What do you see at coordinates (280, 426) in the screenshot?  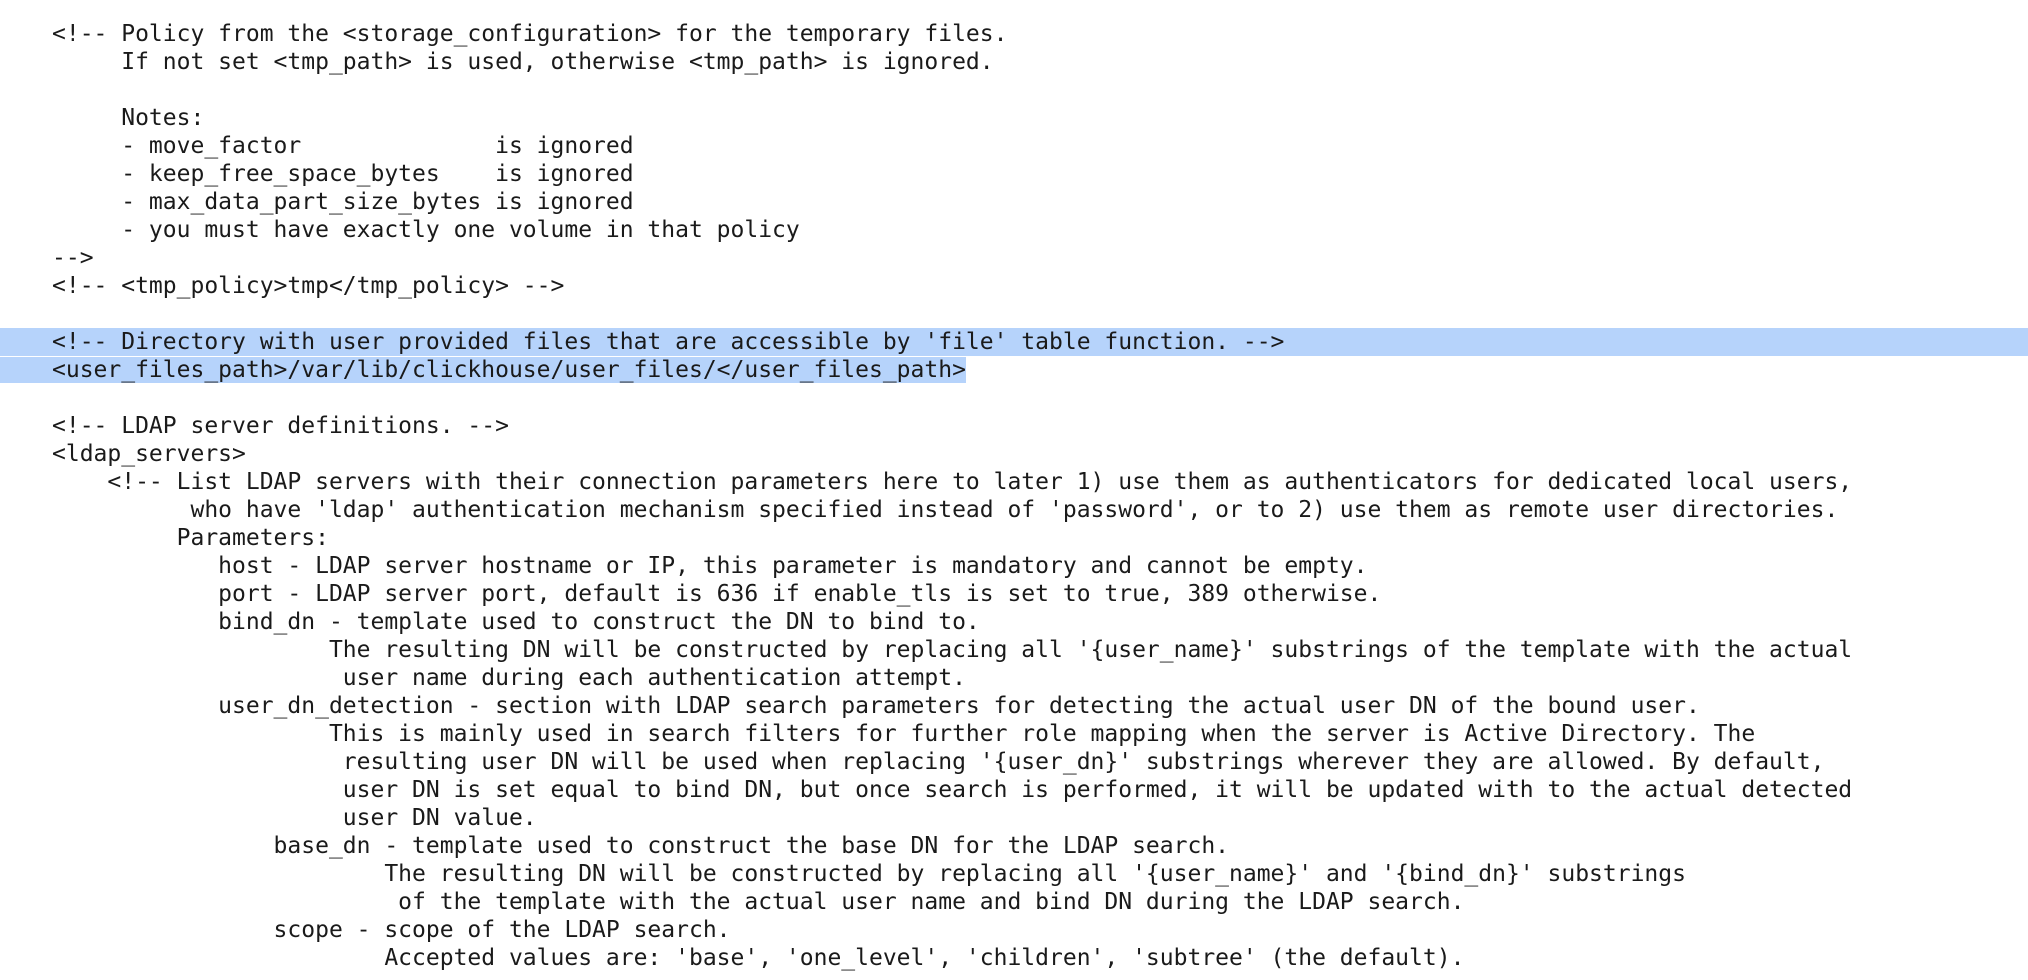 I see `code-text: <!-- LDAP server definitions. -->` at bounding box center [280, 426].